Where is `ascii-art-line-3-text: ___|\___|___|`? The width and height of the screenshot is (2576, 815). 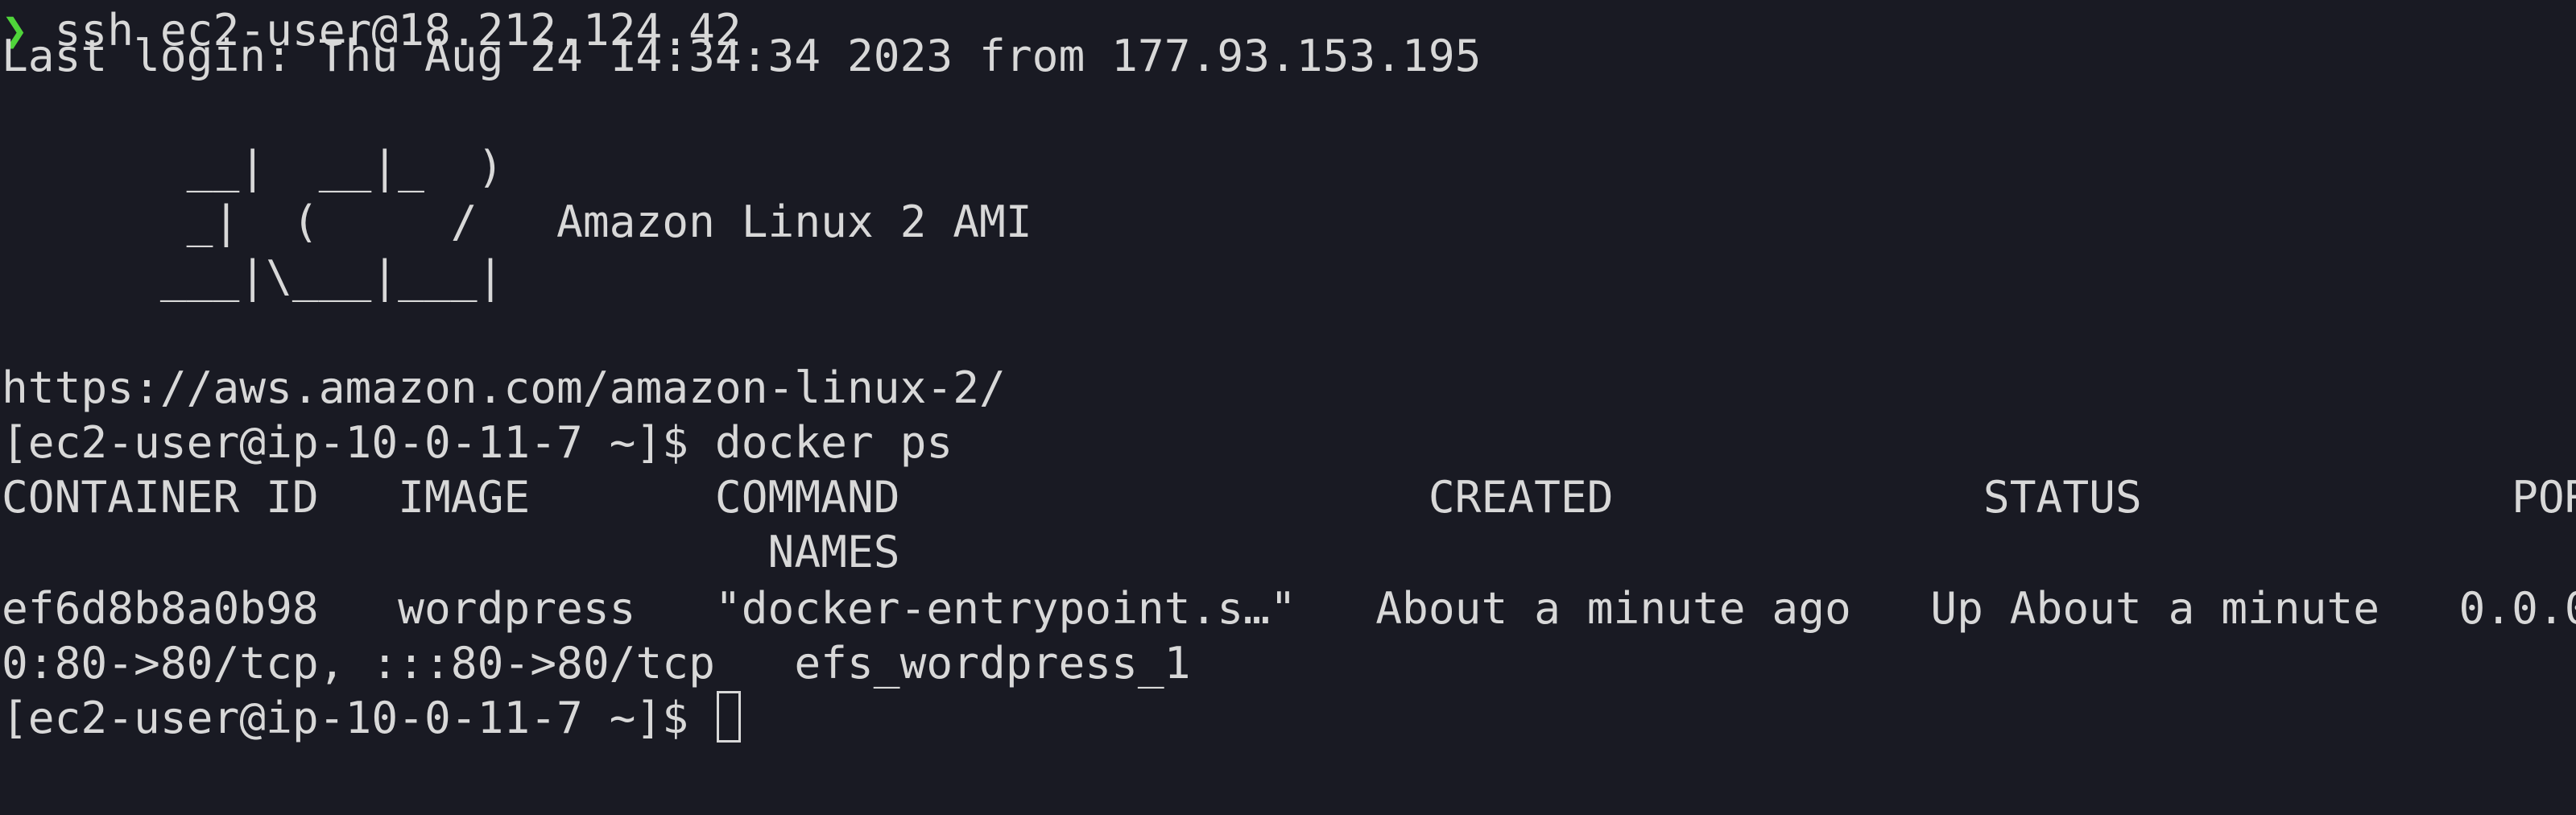
ascii-art-line-3-text: ___|\___|___| is located at coordinates (253, 276).